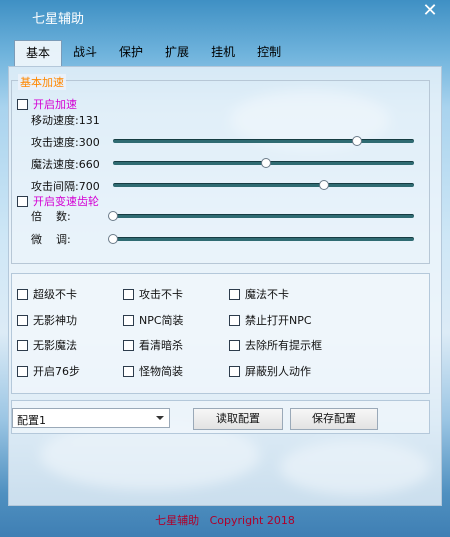 The width and height of the screenshot is (450, 537). I want to click on enable-gear-checkbox: 开启变速齿轮, so click(58, 201).